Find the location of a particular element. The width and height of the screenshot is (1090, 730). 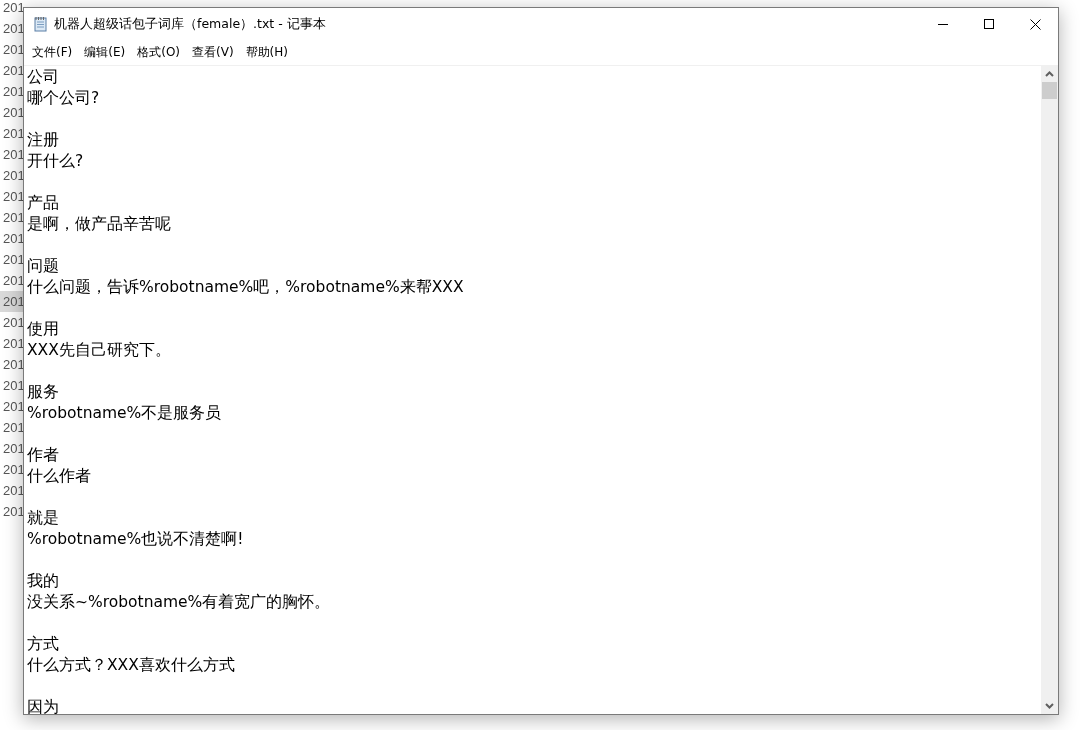

text-line: %robotname%也说不清楚啊! is located at coordinates (135, 539).